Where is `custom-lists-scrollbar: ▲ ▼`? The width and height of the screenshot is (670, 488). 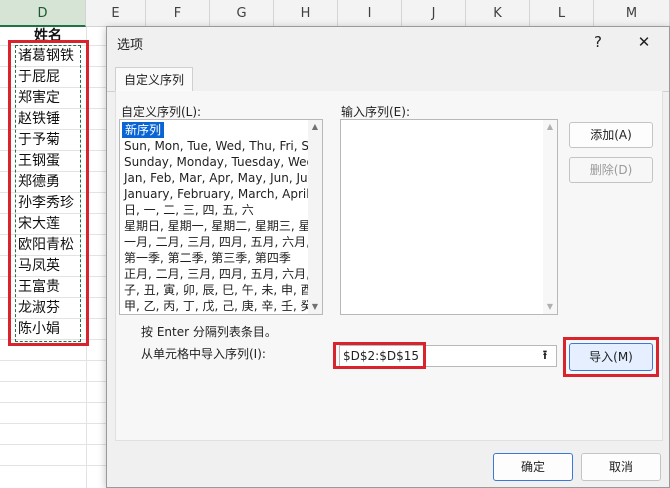
custom-lists-scrollbar: ▲ ▼ is located at coordinates (315, 217).